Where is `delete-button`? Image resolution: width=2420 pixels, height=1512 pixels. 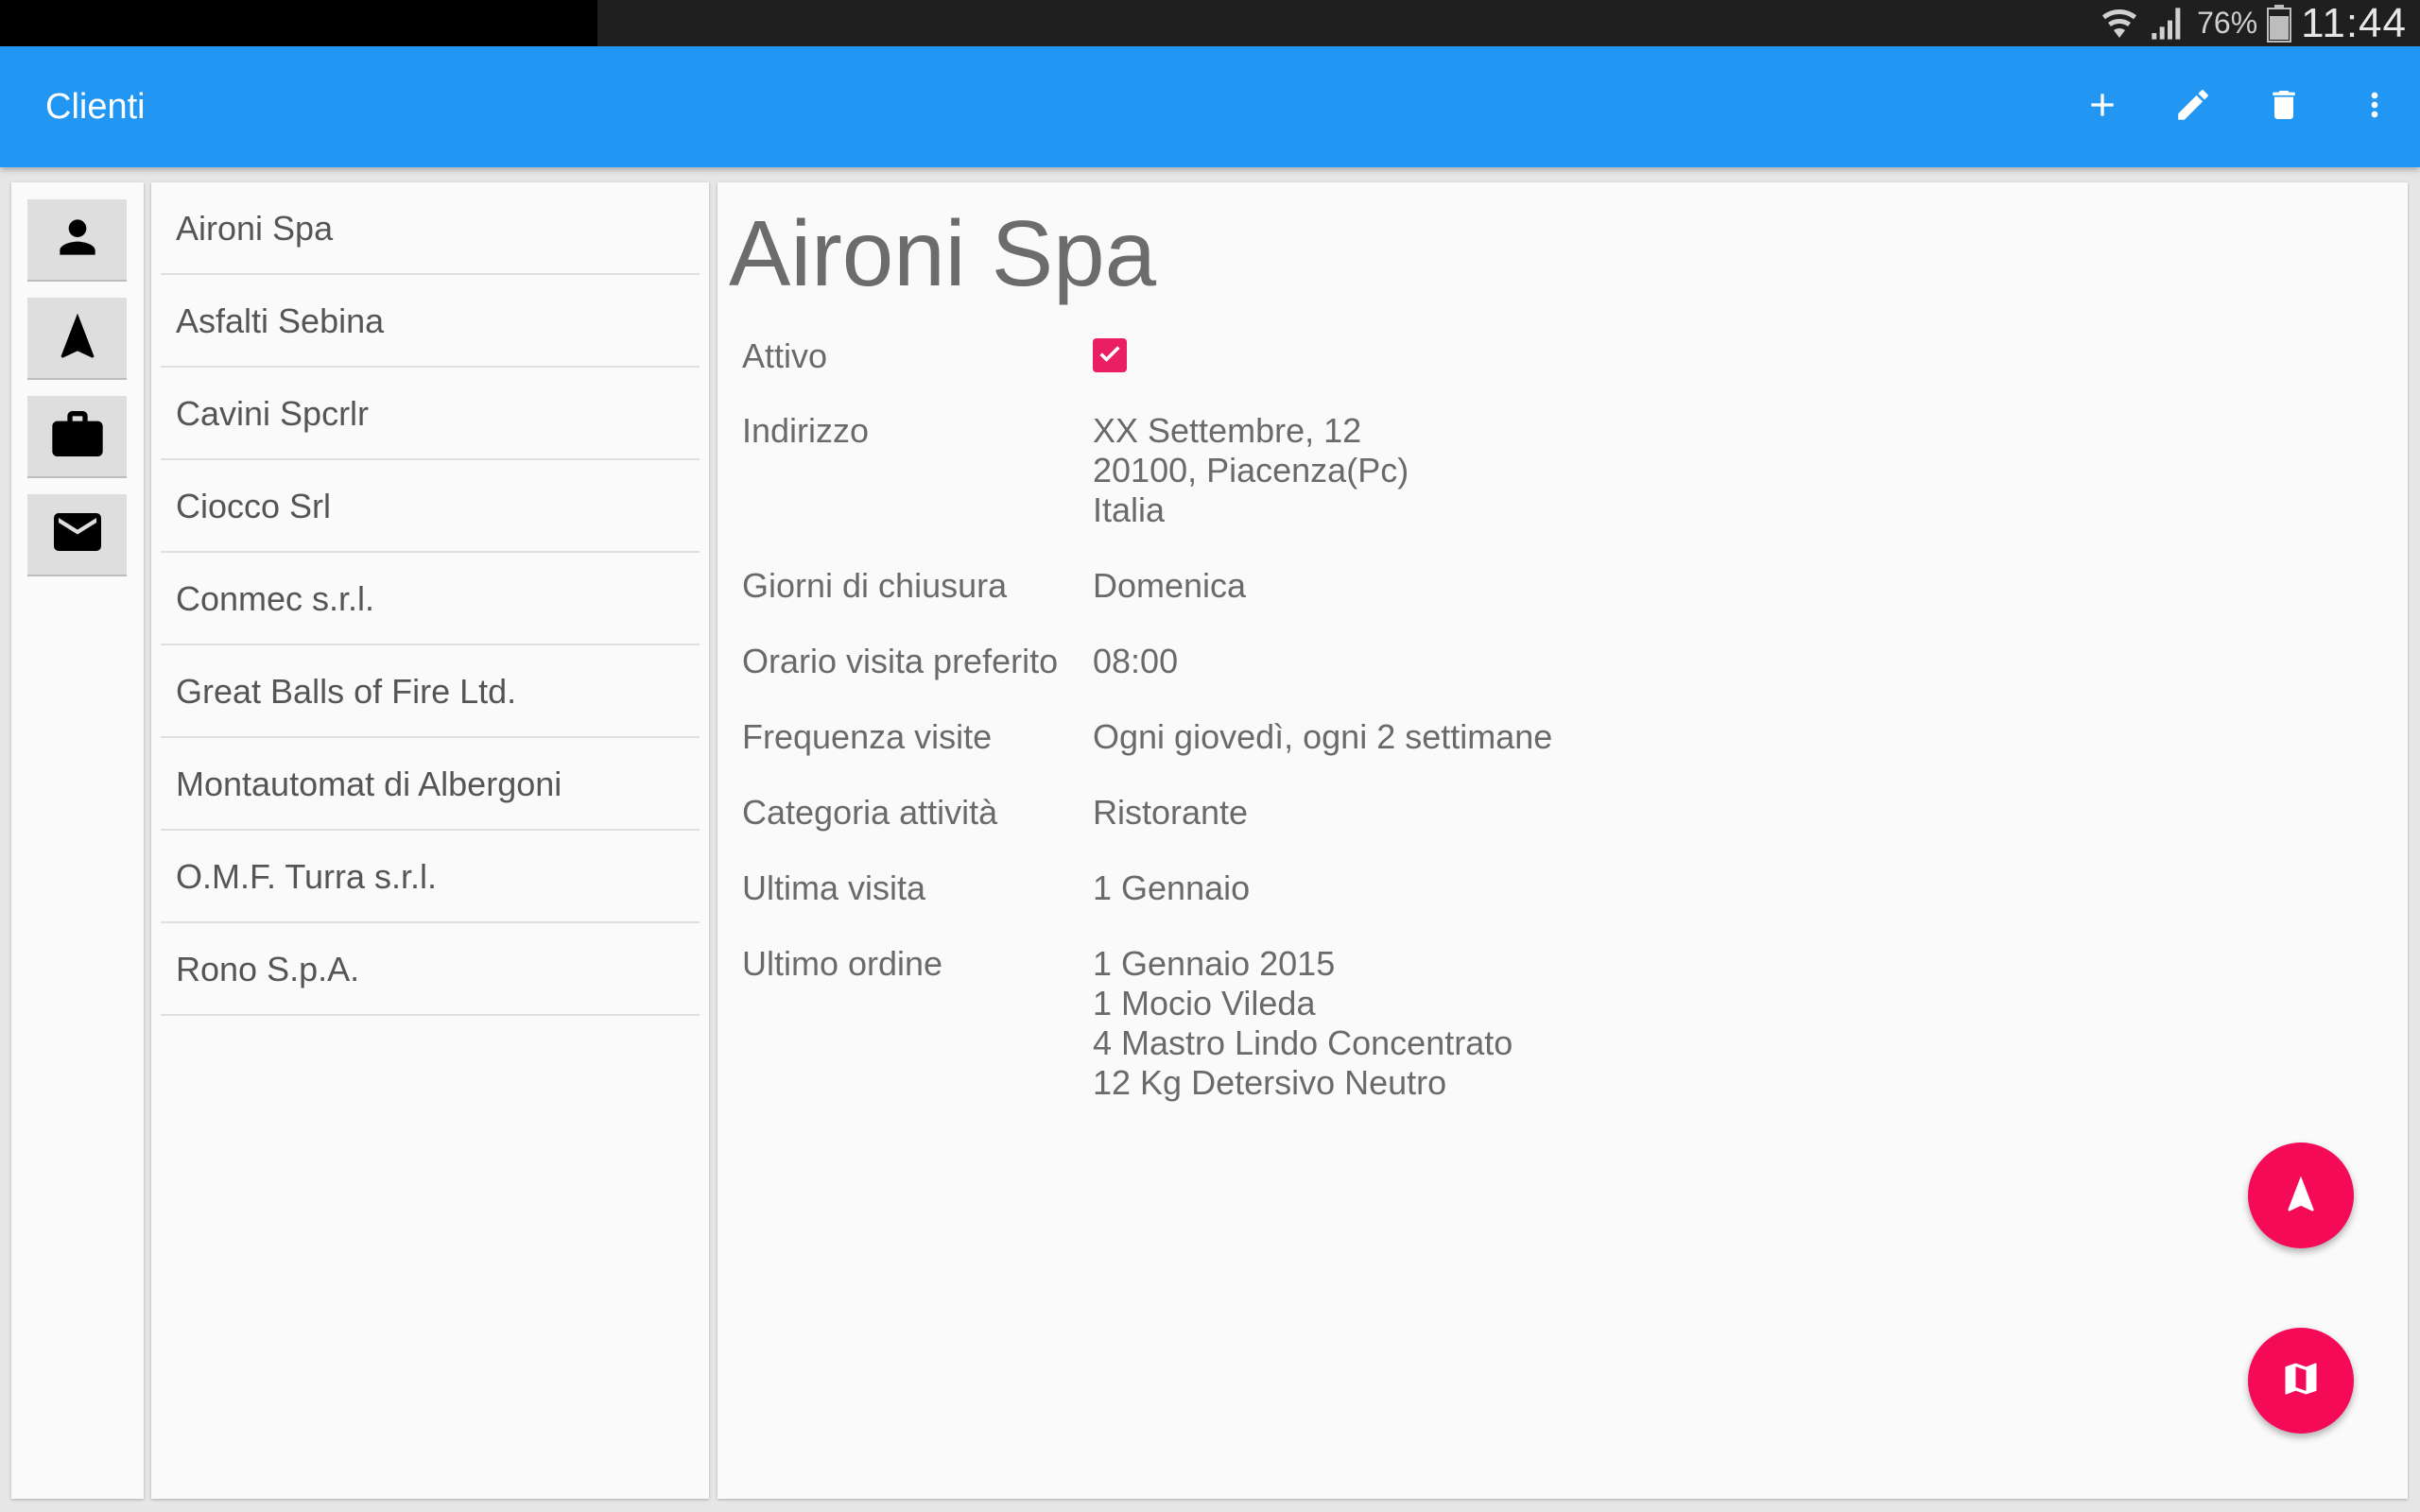 delete-button is located at coordinates (2283, 106).